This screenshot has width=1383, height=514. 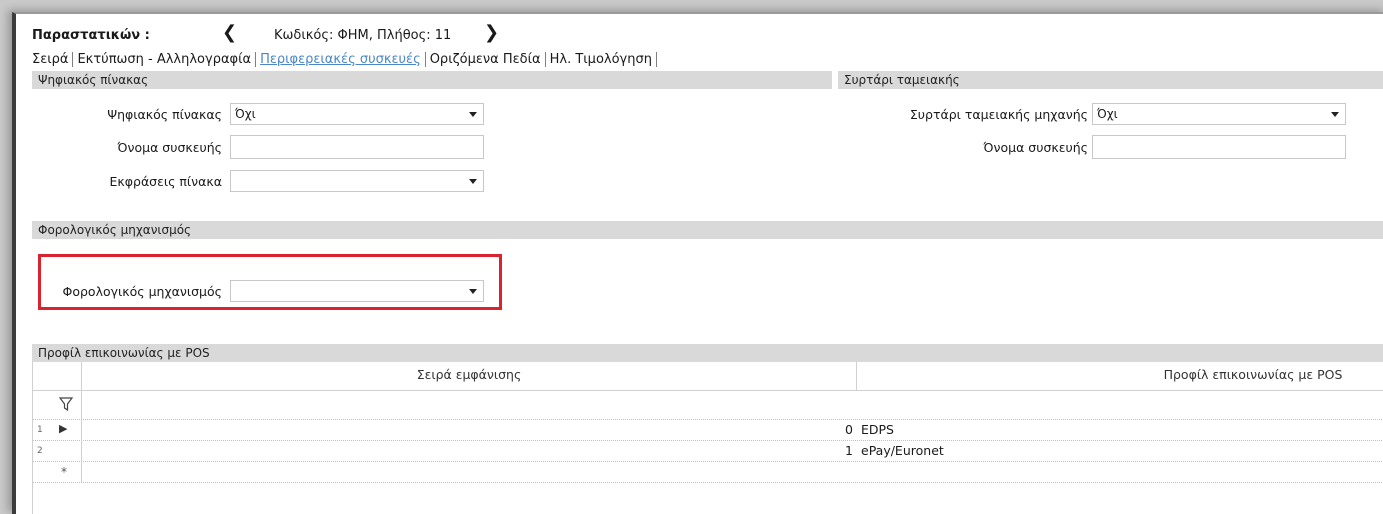 What do you see at coordinates (469, 375) in the screenshot?
I see `column-header-display-order: Σειρά εμφάνισης` at bounding box center [469, 375].